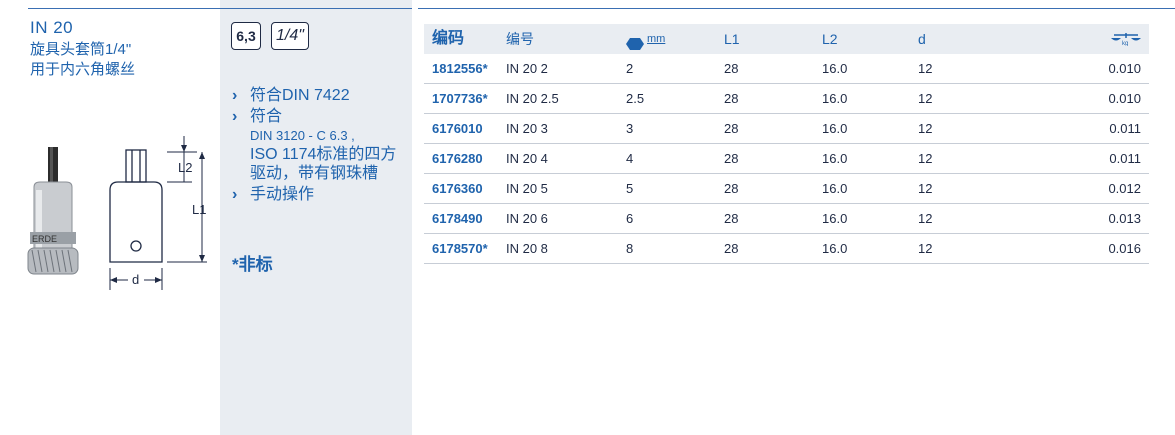 Image resolution: width=1175 pixels, height=435 pixels. Describe the element at coordinates (1124, 218) in the screenshot. I see `cell-weight: 0.013` at that location.